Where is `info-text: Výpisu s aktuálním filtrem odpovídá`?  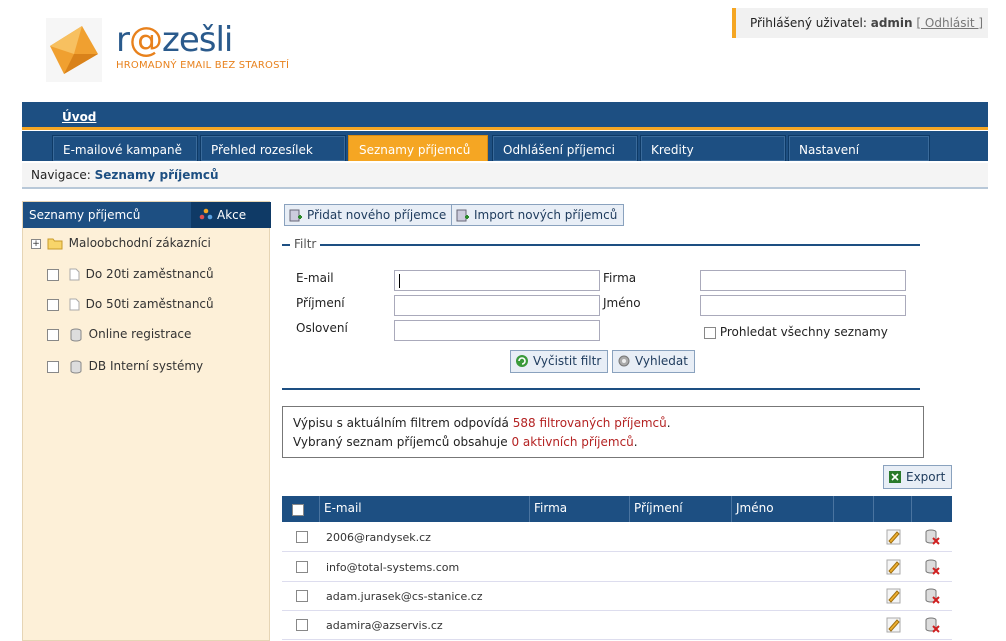 info-text: Výpisu s aktuálním filtrem odpovídá is located at coordinates (403, 423).